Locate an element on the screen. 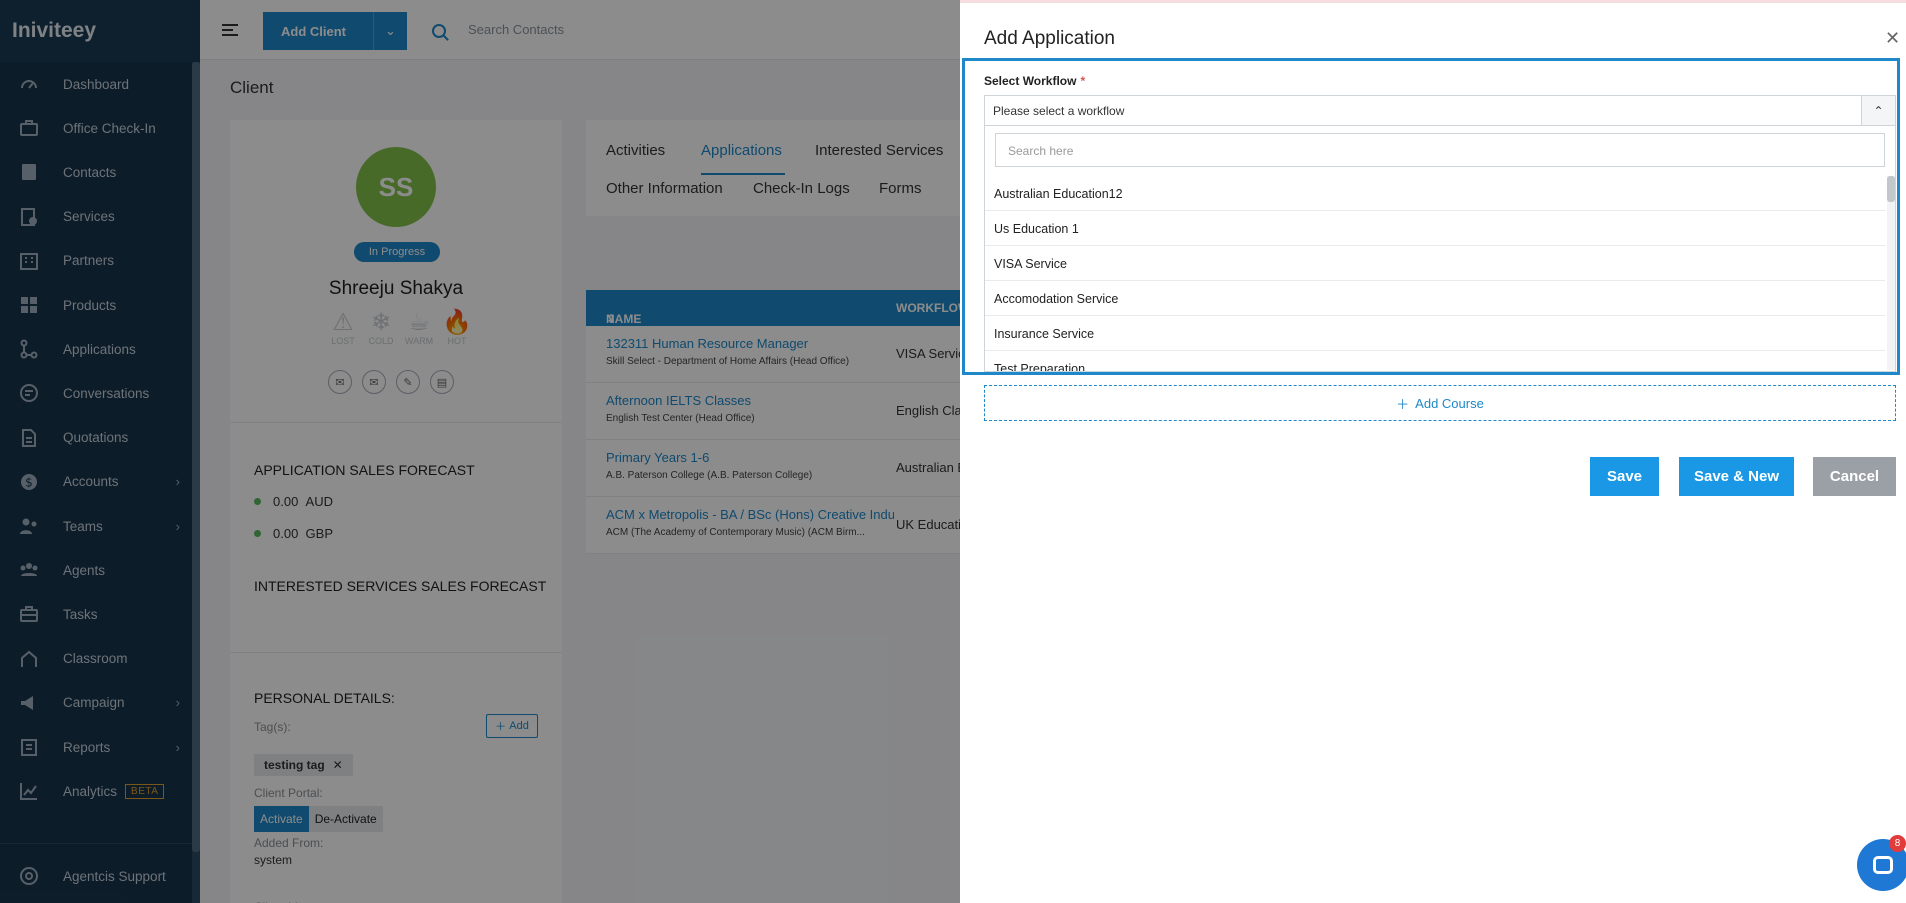 This screenshot has height=903, width=1906. save-button: Save is located at coordinates (1624, 476).